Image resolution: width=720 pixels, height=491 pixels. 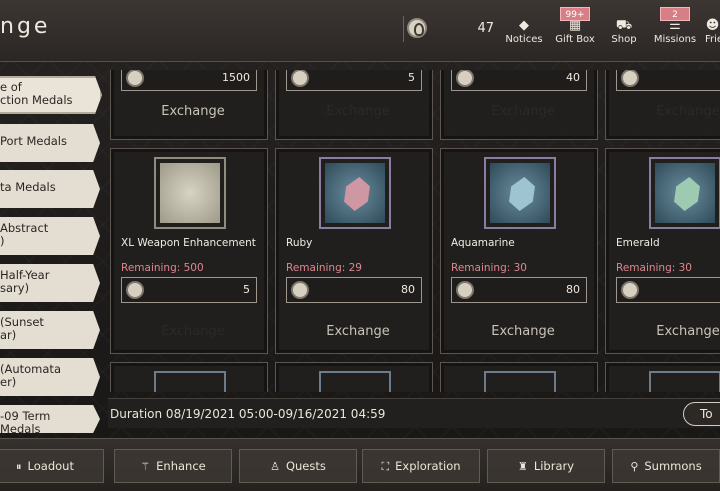 I want to click on enhance-icon: ⚚, so click(x=145, y=466).